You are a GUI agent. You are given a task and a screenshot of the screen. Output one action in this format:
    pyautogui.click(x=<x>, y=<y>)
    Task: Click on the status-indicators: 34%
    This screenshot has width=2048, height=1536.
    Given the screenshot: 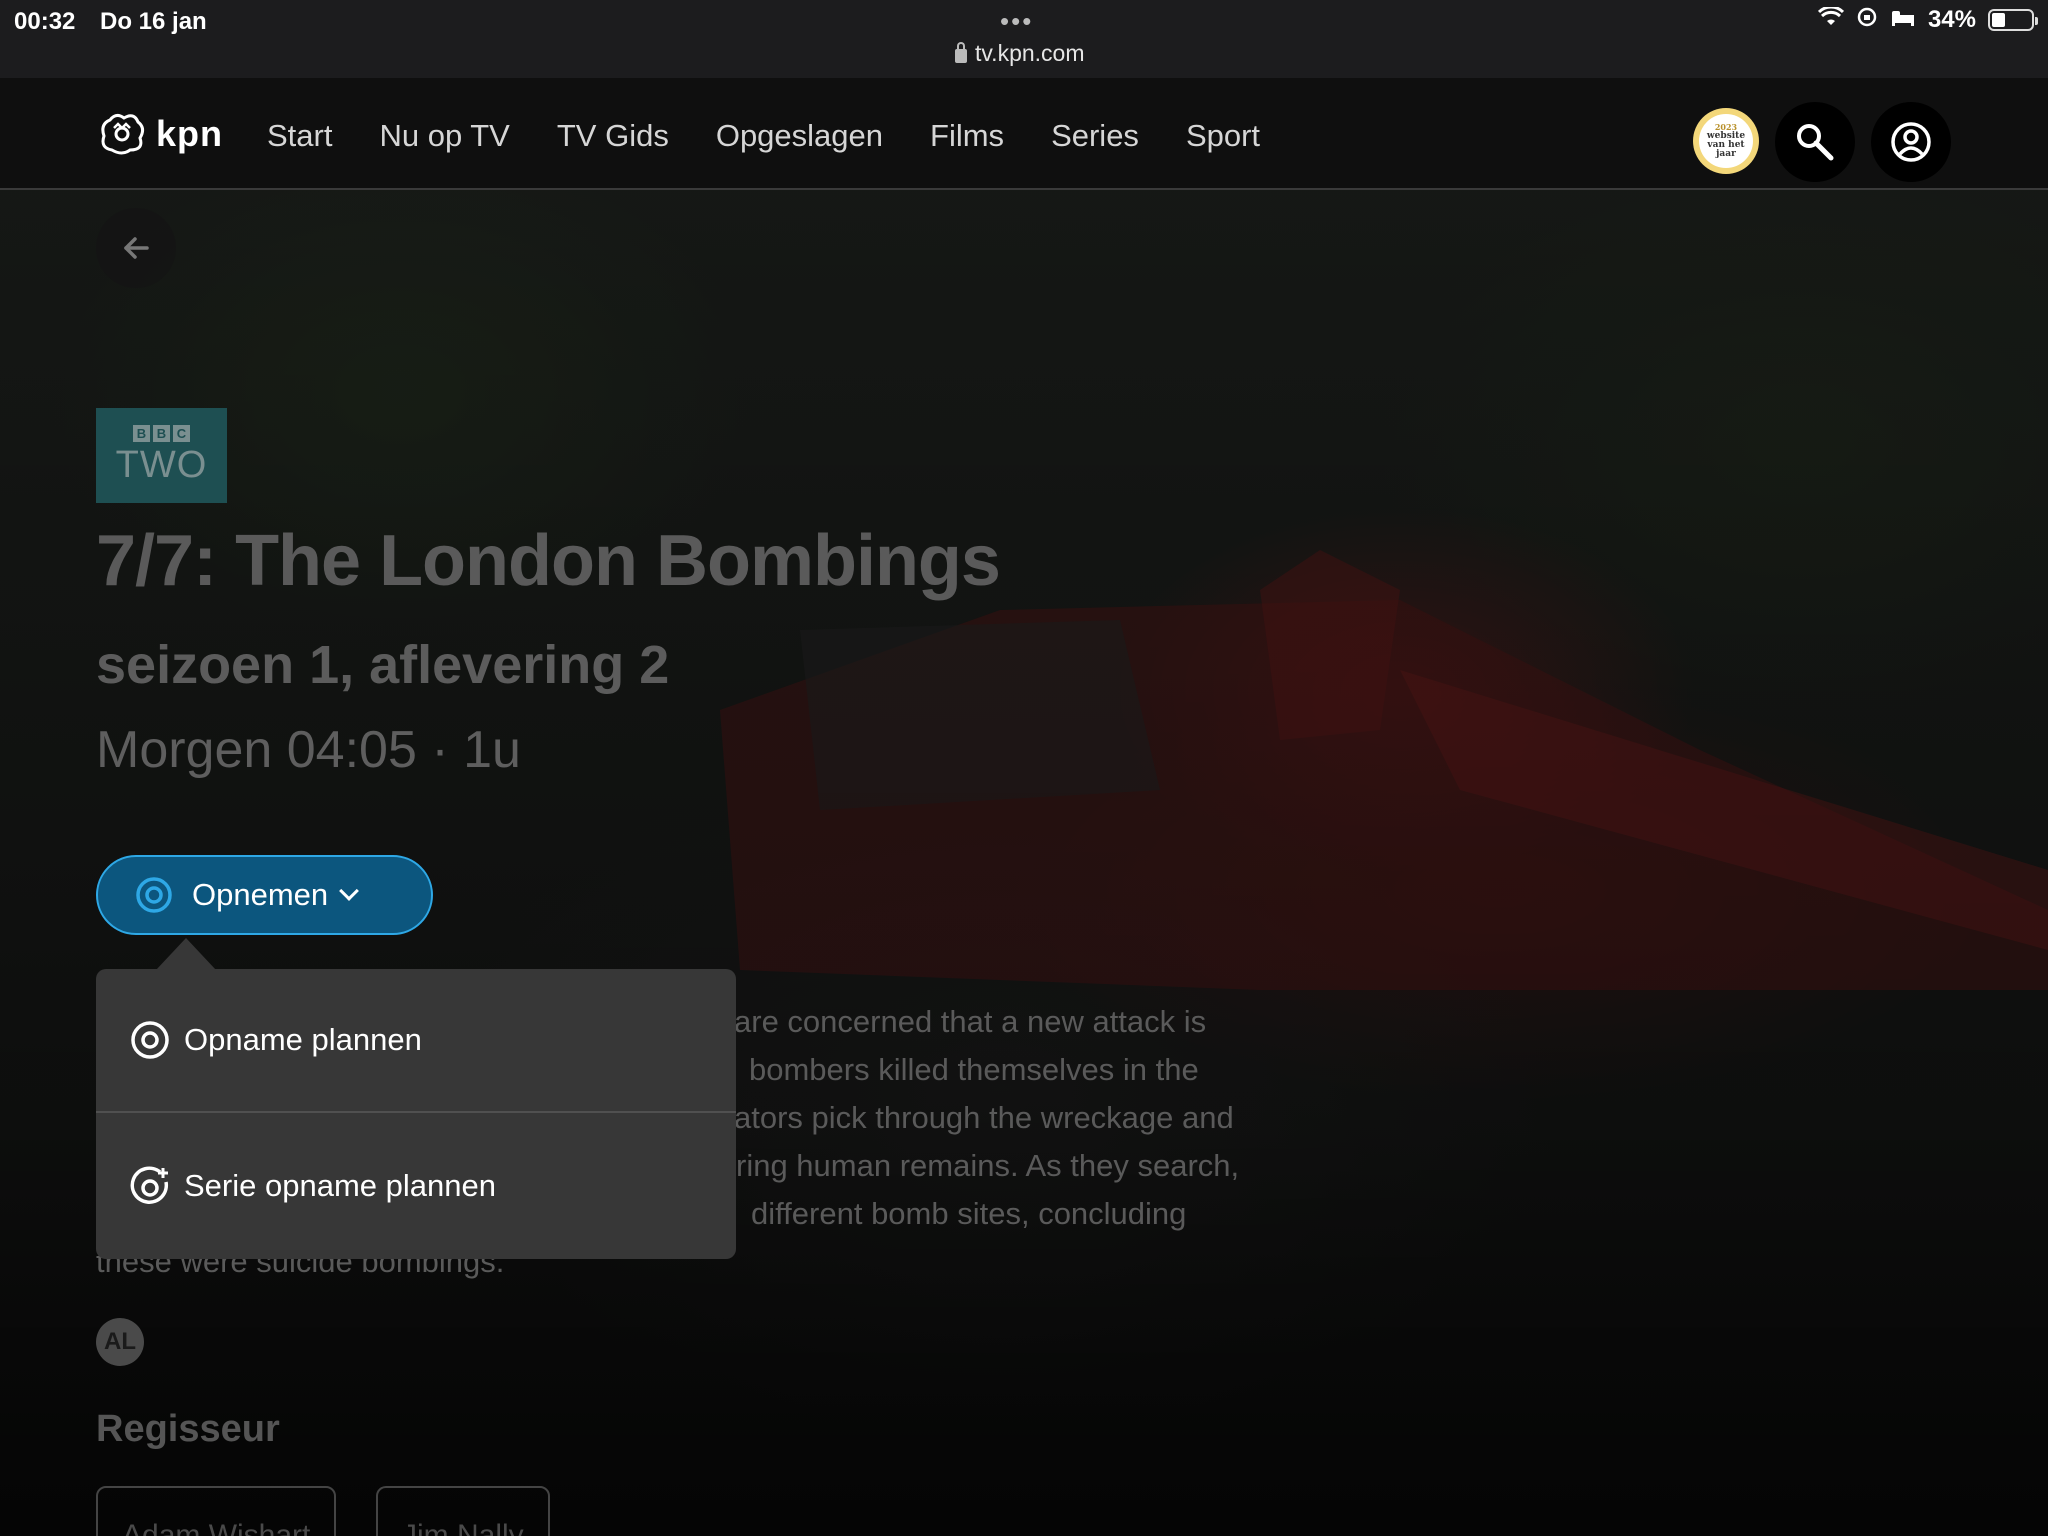 What is the action you would take?
    pyautogui.click(x=1927, y=19)
    